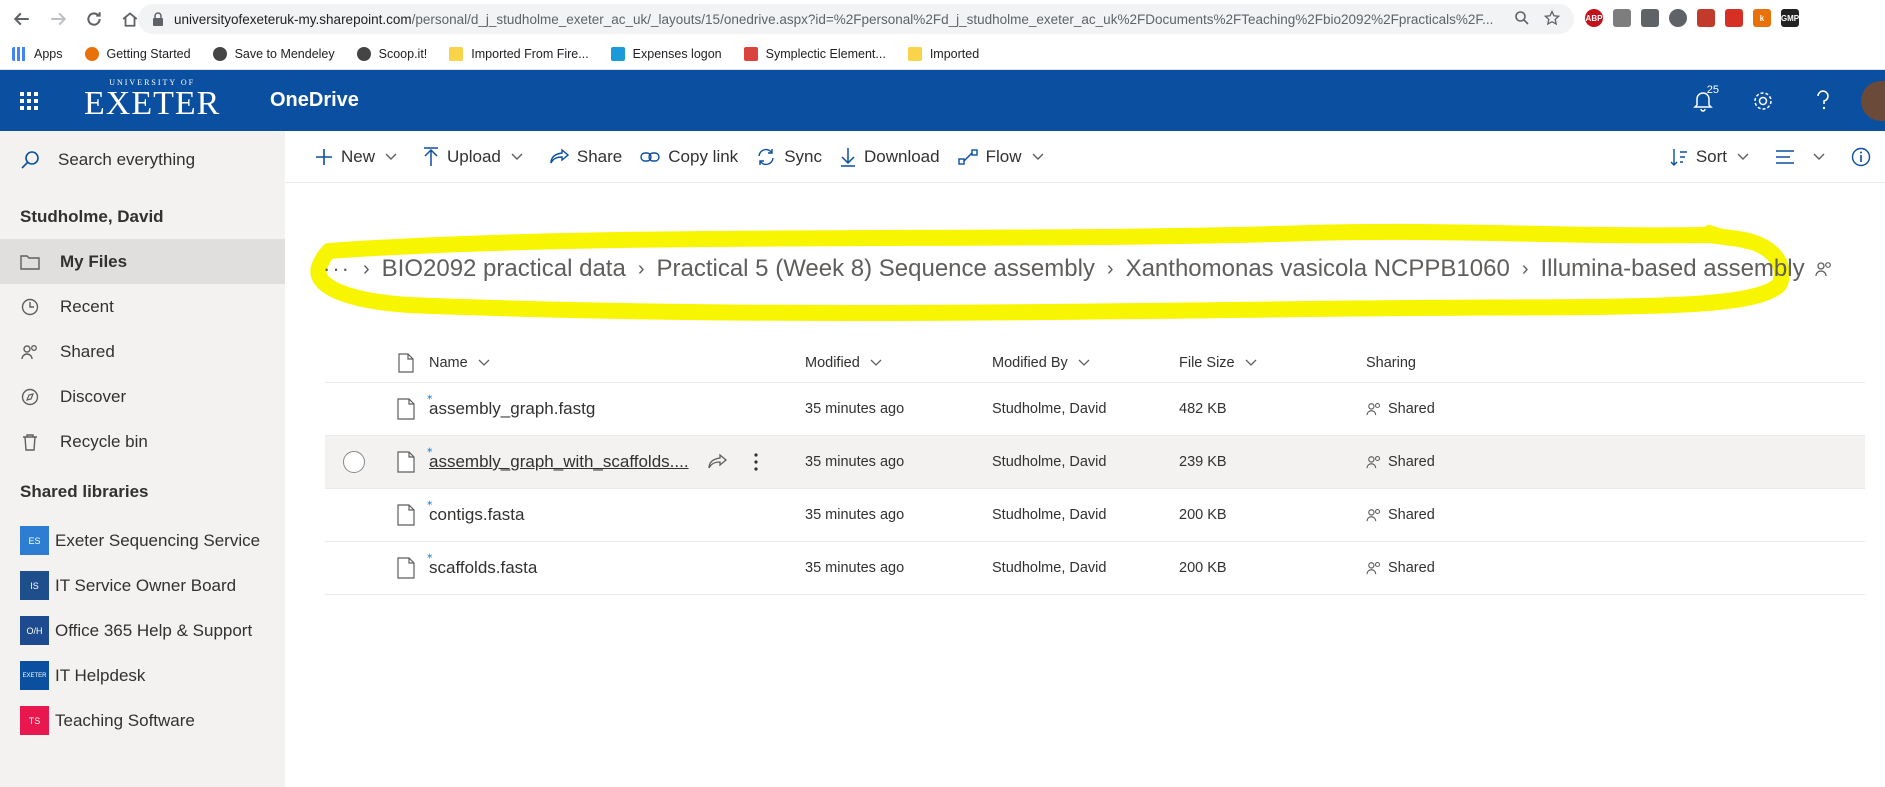  Describe the element at coordinates (1790, 18) in the screenshot. I see `gmp-icon: GMP` at that location.